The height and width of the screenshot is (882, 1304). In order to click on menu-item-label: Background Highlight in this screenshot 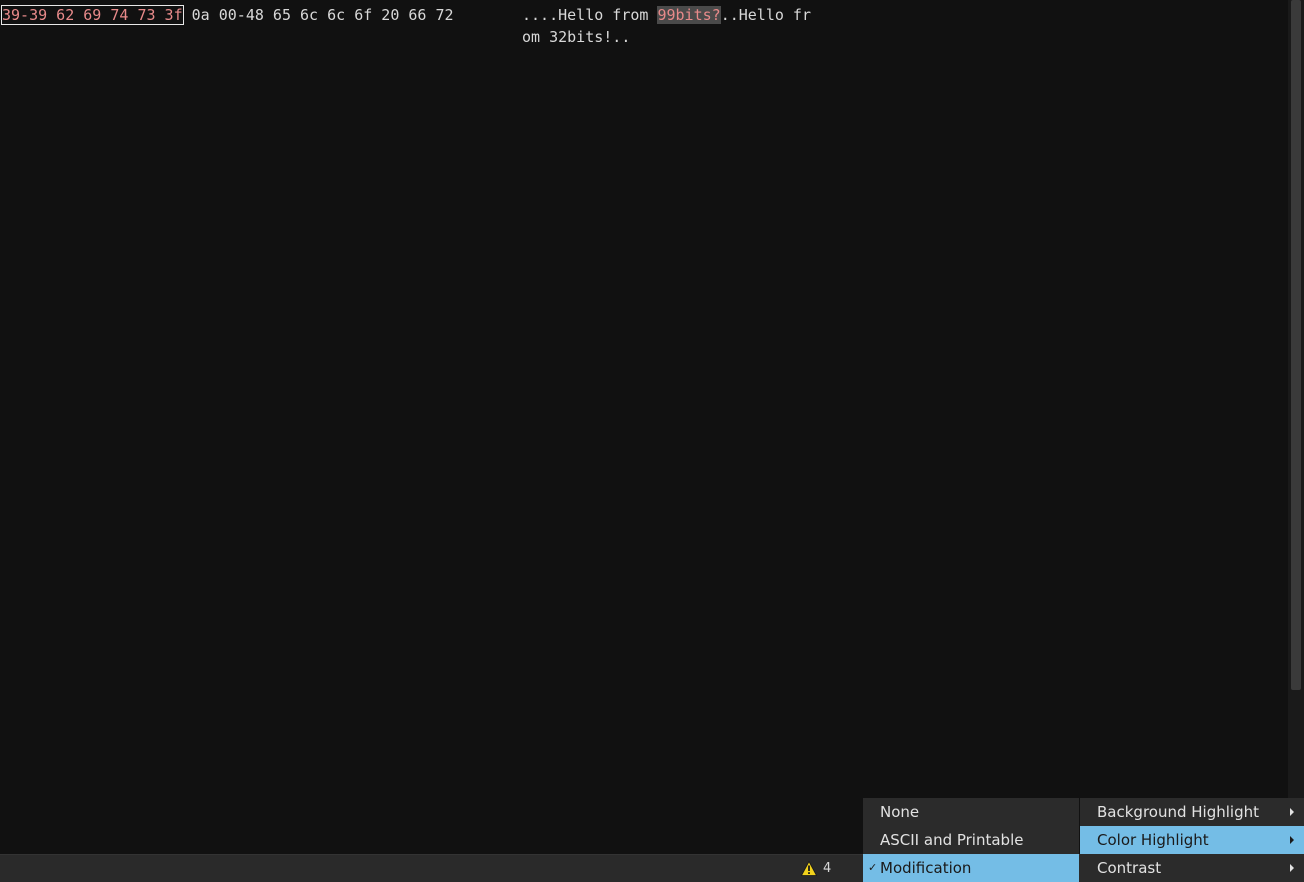, I will do `click(1178, 812)`.